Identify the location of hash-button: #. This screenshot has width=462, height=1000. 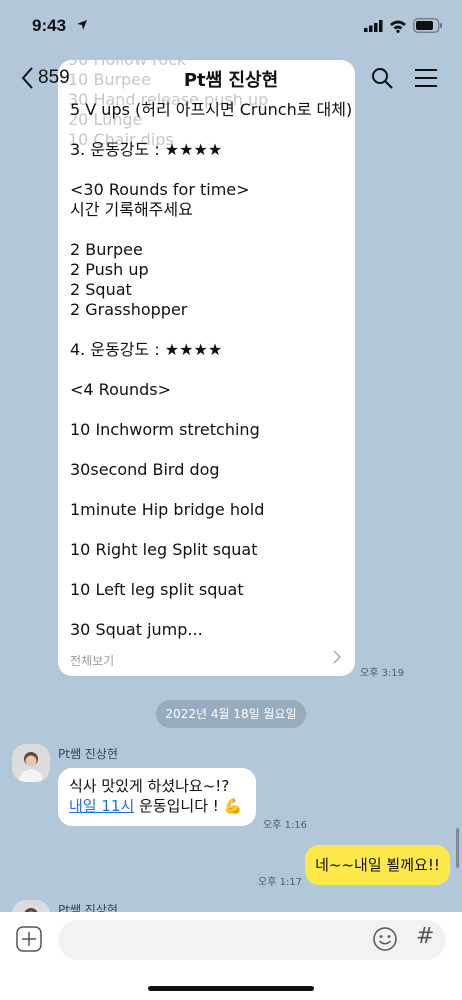
(425, 936).